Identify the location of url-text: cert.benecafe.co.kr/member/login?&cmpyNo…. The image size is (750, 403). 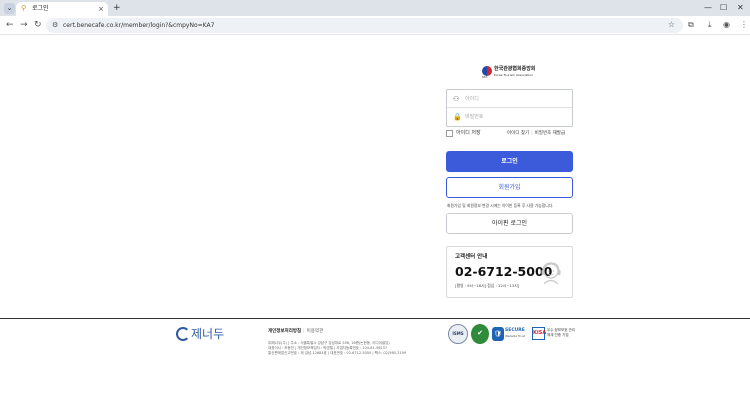
(138, 25).